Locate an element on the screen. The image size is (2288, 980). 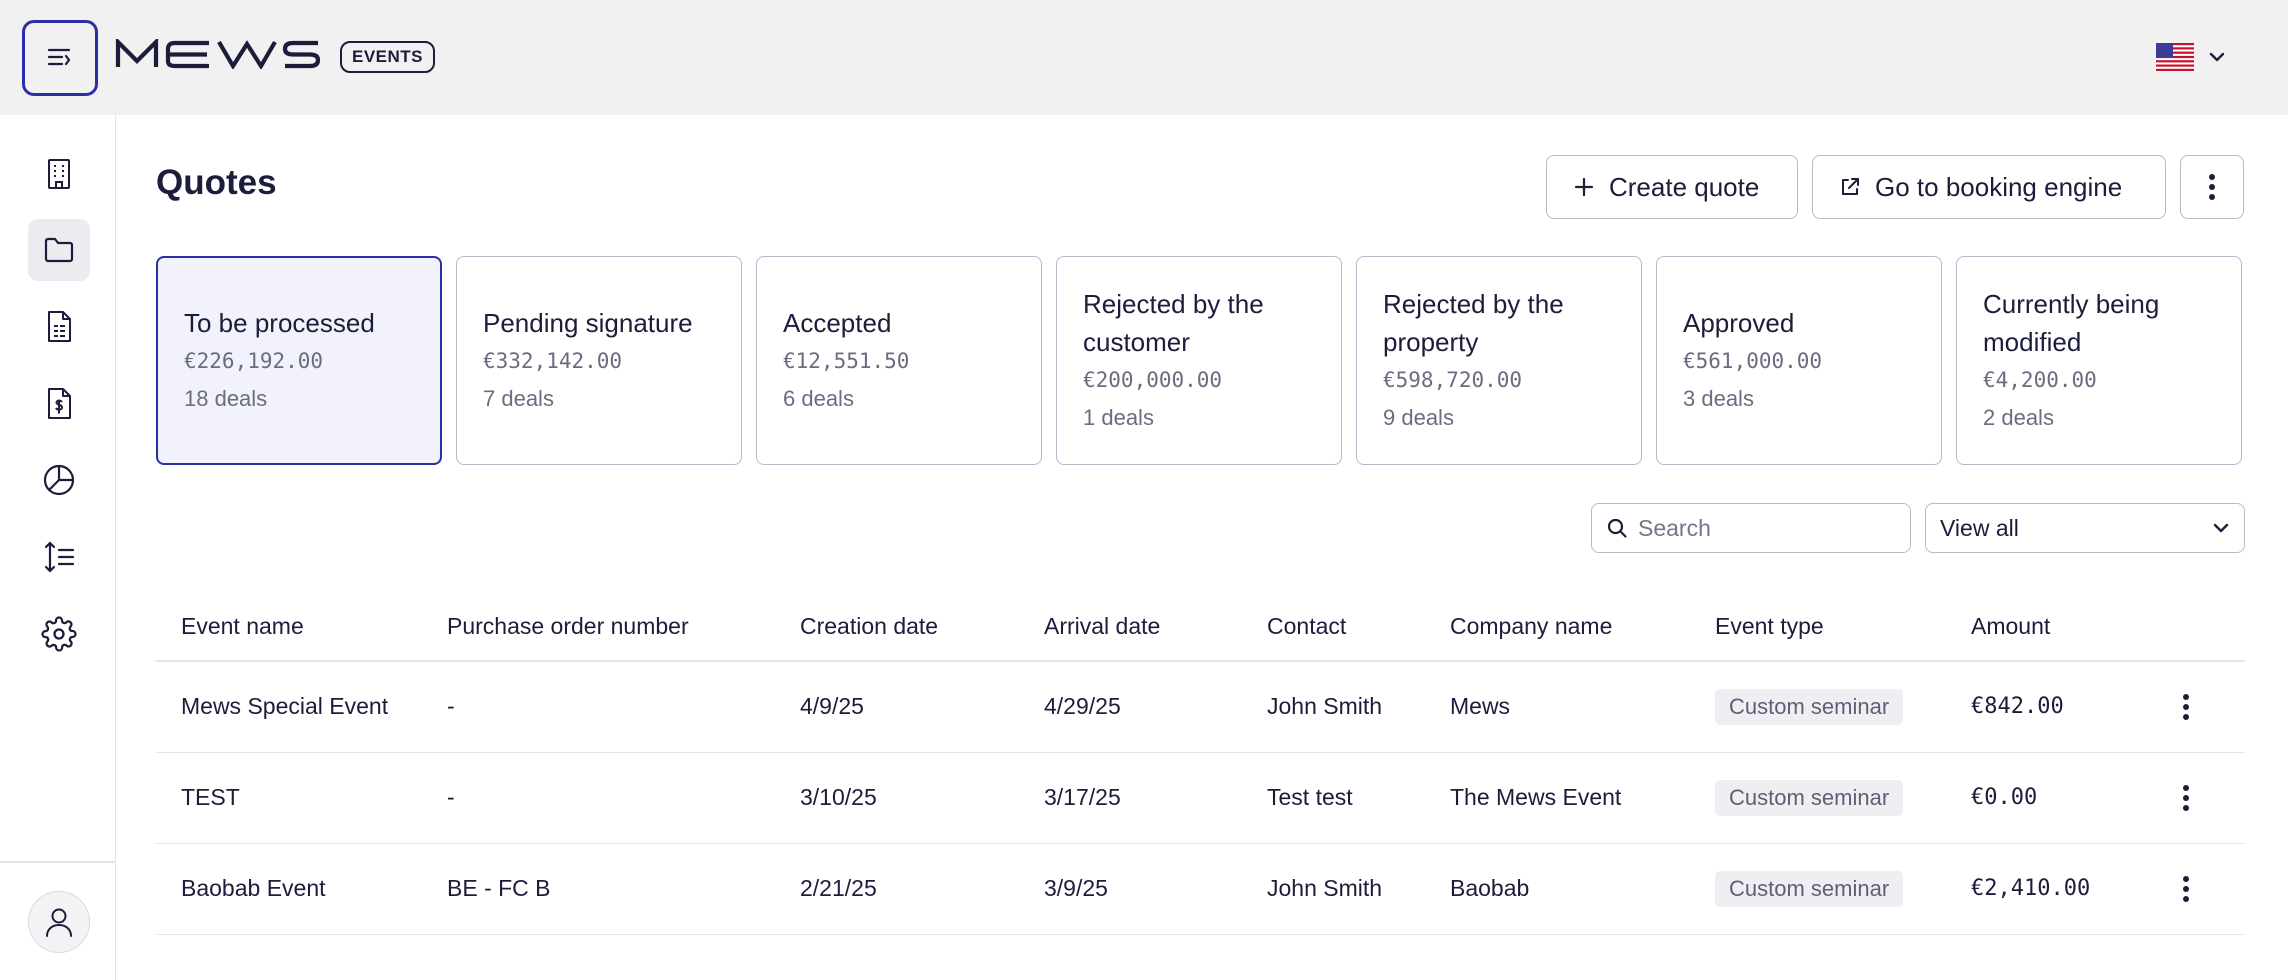
table-cell: Mews is located at coordinates (1557, 707).